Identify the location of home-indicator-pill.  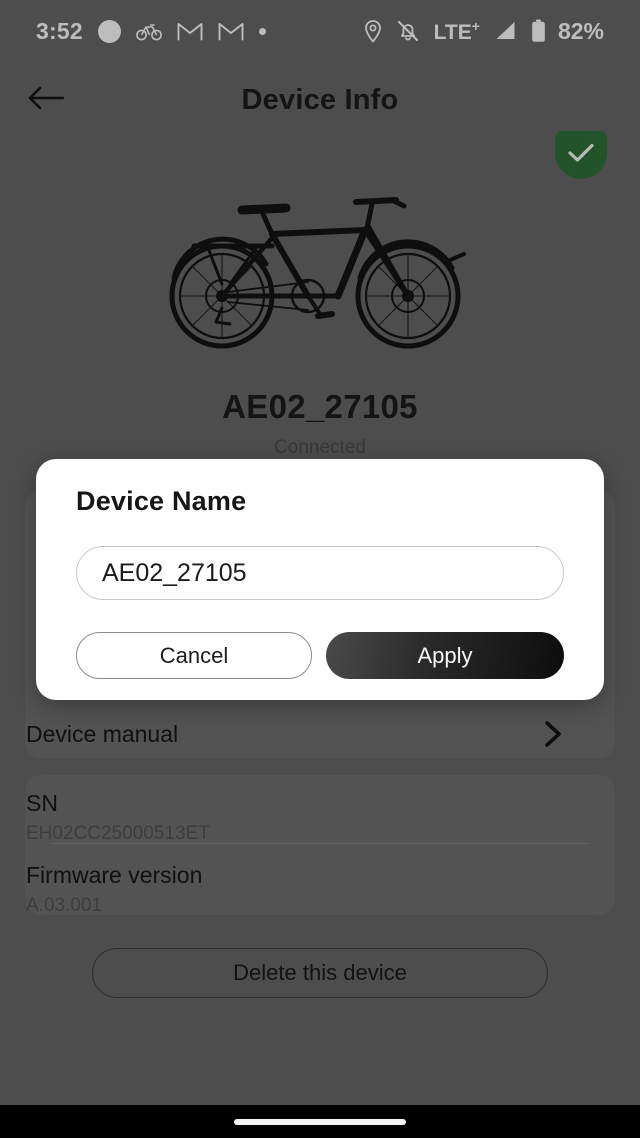
(320, 1121).